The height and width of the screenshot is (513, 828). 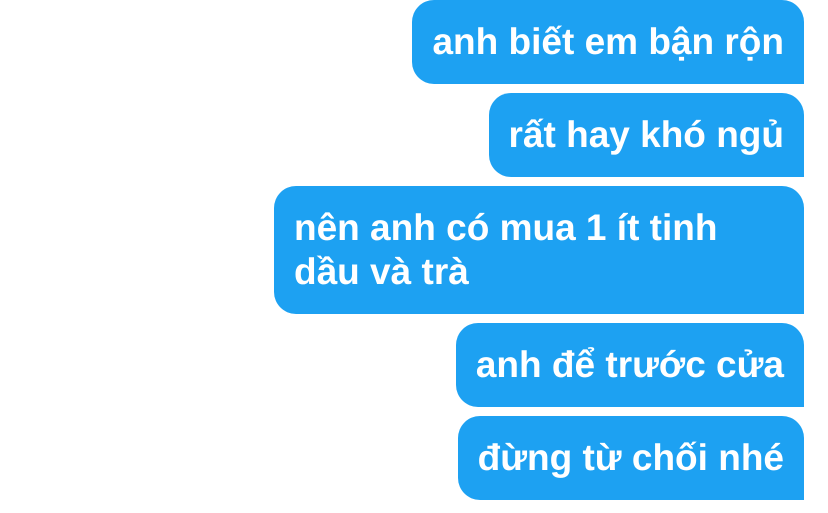 I want to click on message-bubble: đừng từ chối nhé, so click(x=631, y=458).